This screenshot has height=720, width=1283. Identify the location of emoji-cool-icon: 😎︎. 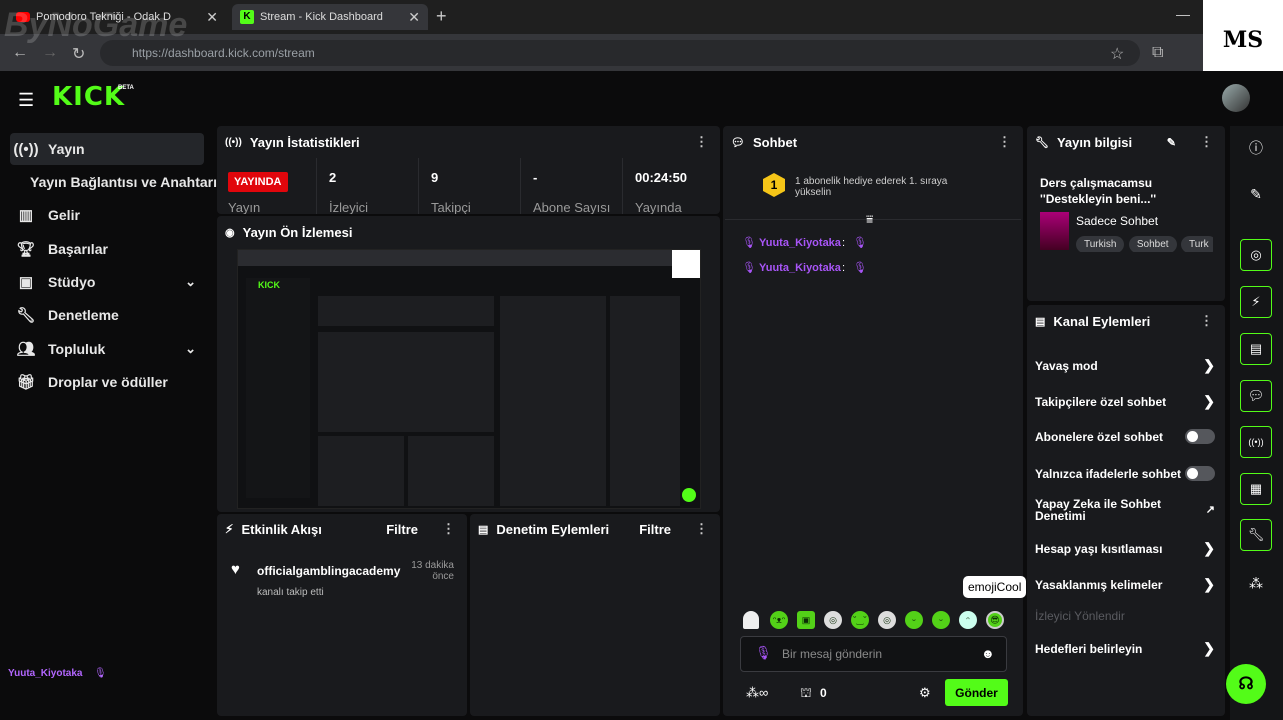
(995, 620).